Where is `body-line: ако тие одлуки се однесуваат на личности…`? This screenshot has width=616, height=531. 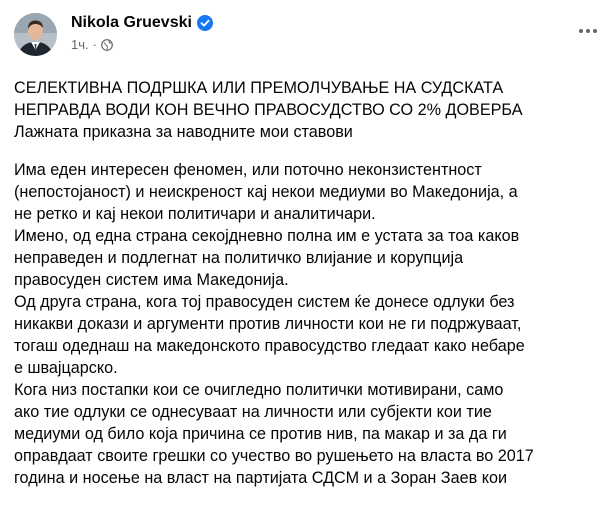
body-line: ако тие одлуки се однесуваат на личности… is located at coordinates (253, 412).